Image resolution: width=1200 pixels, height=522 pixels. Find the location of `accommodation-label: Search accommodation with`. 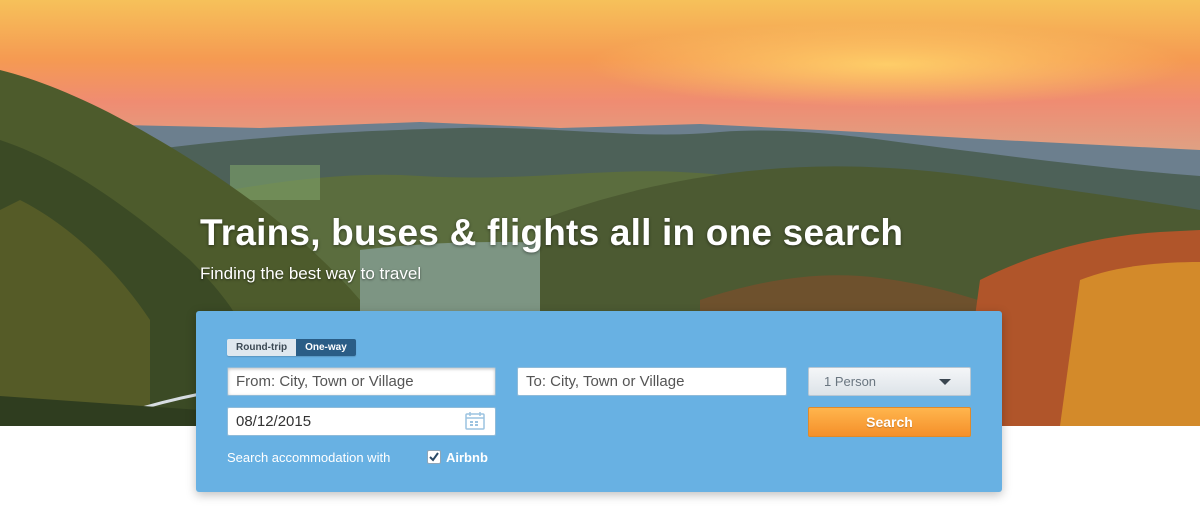

accommodation-label: Search accommodation with is located at coordinates (309, 457).